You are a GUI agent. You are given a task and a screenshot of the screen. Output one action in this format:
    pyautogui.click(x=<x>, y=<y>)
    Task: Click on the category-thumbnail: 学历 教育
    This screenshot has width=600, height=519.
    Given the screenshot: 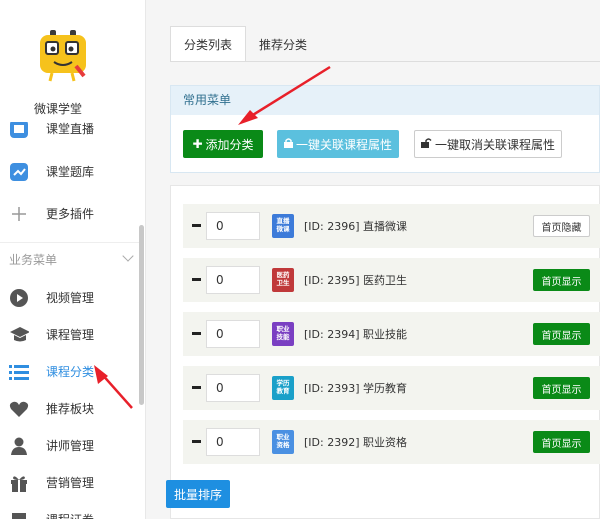 What is the action you would take?
    pyautogui.click(x=283, y=388)
    